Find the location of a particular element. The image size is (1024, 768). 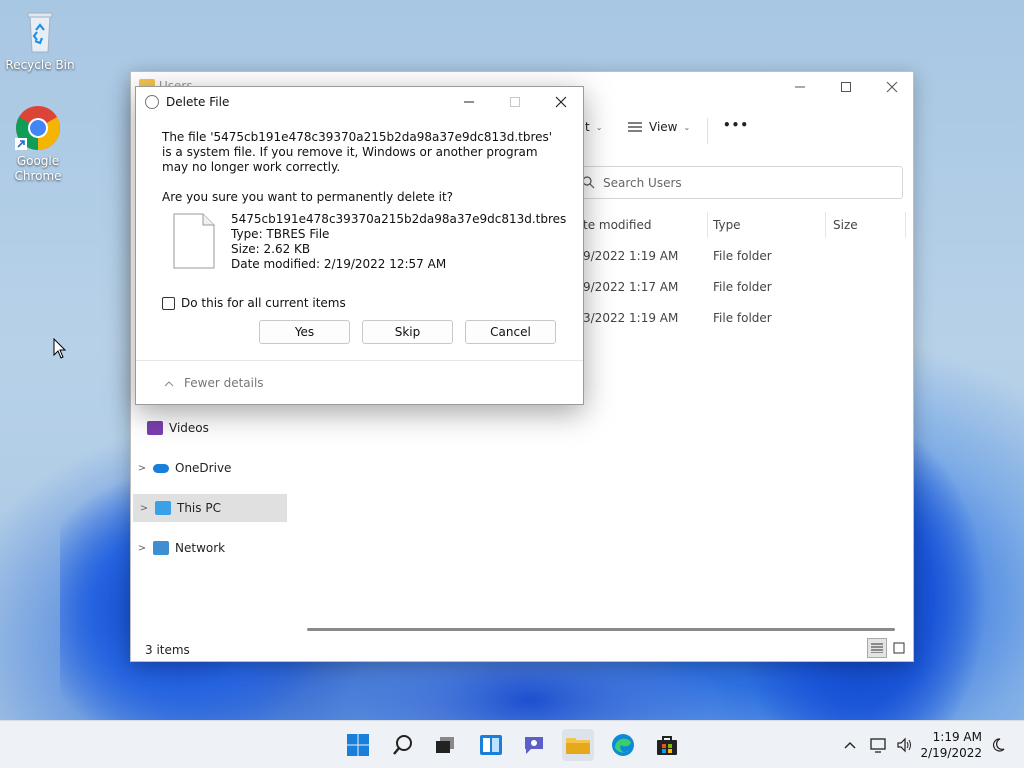

taskbar: 1:19 AM 2/19/2022 is located at coordinates (512, 744).